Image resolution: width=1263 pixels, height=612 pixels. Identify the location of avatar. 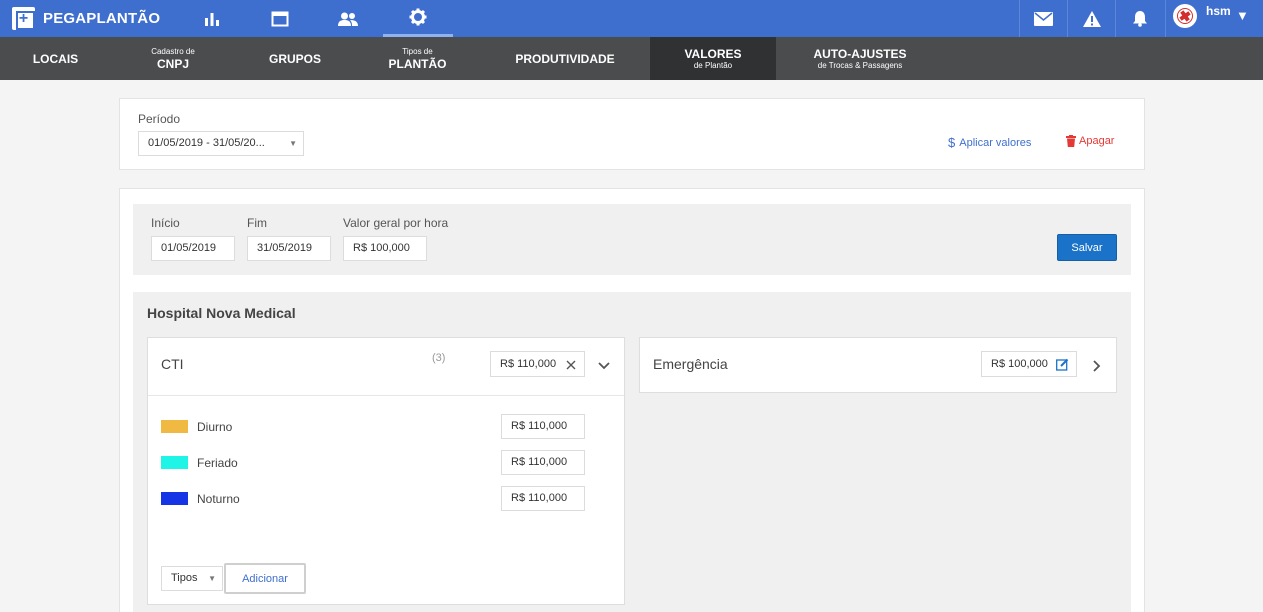
(1185, 16).